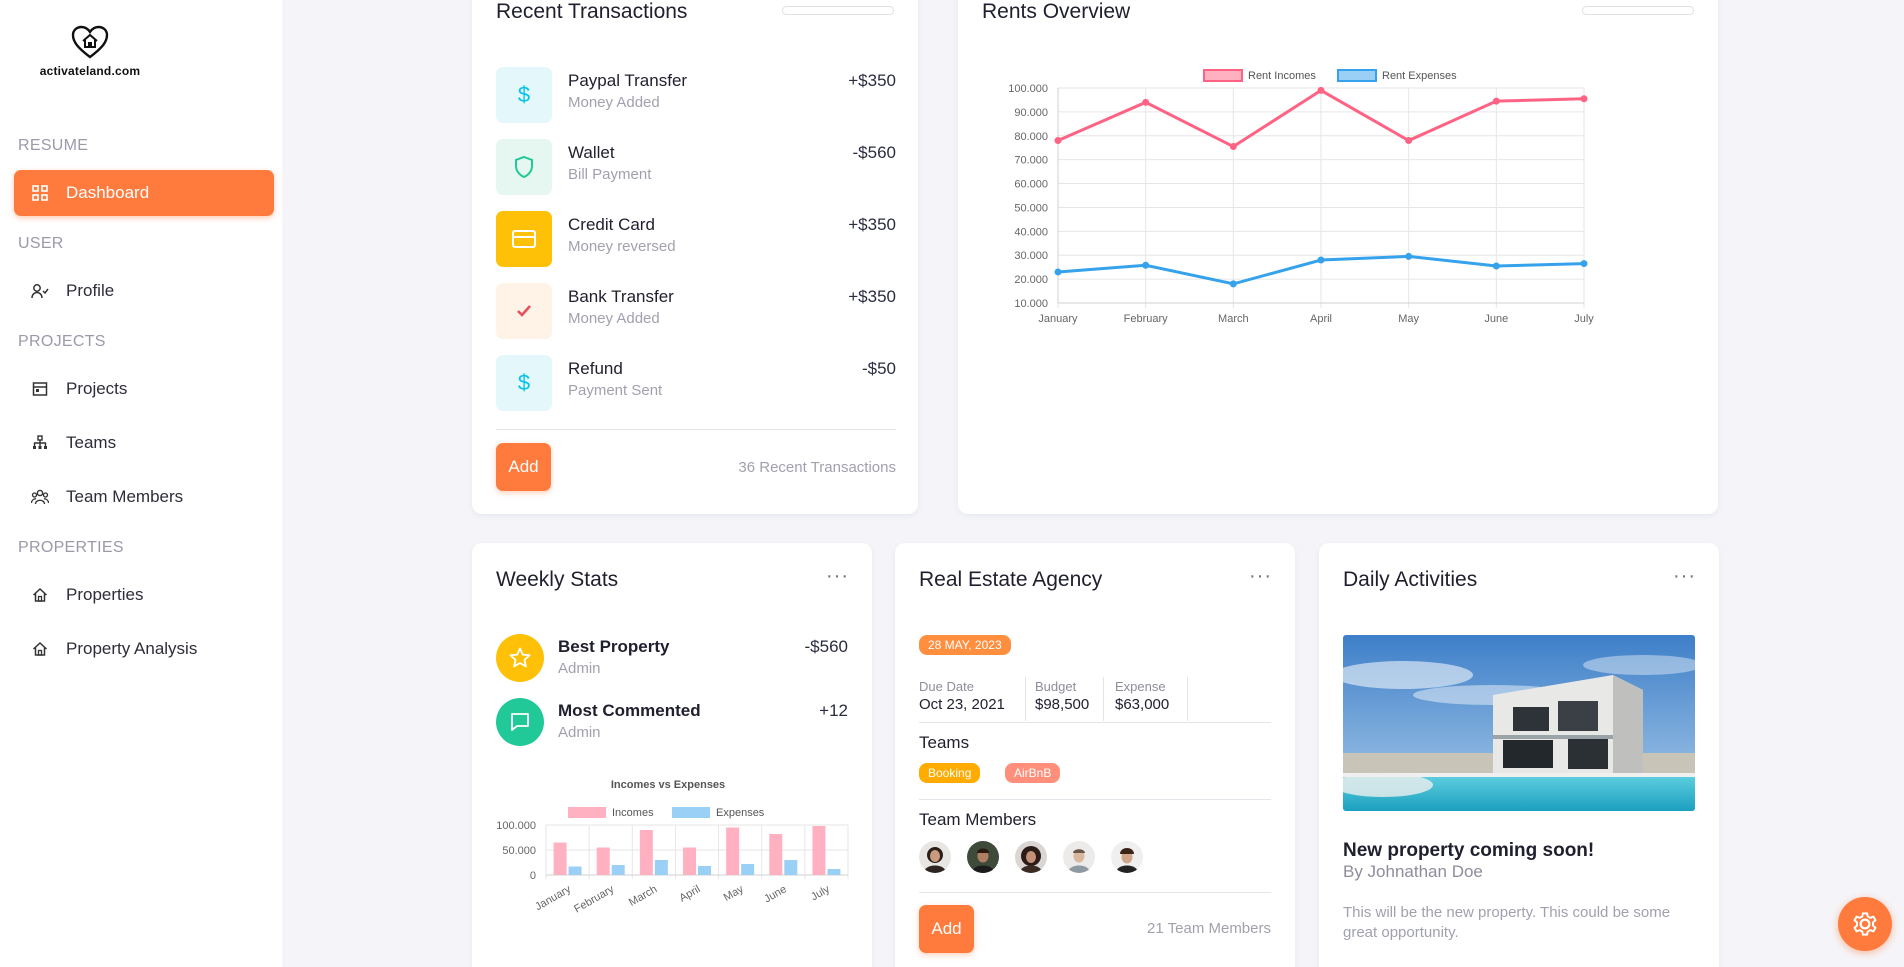 The height and width of the screenshot is (967, 1904). What do you see at coordinates (40, 389) in the screenshot?
I see `calendar-icon` at bounding box center [40, 389].